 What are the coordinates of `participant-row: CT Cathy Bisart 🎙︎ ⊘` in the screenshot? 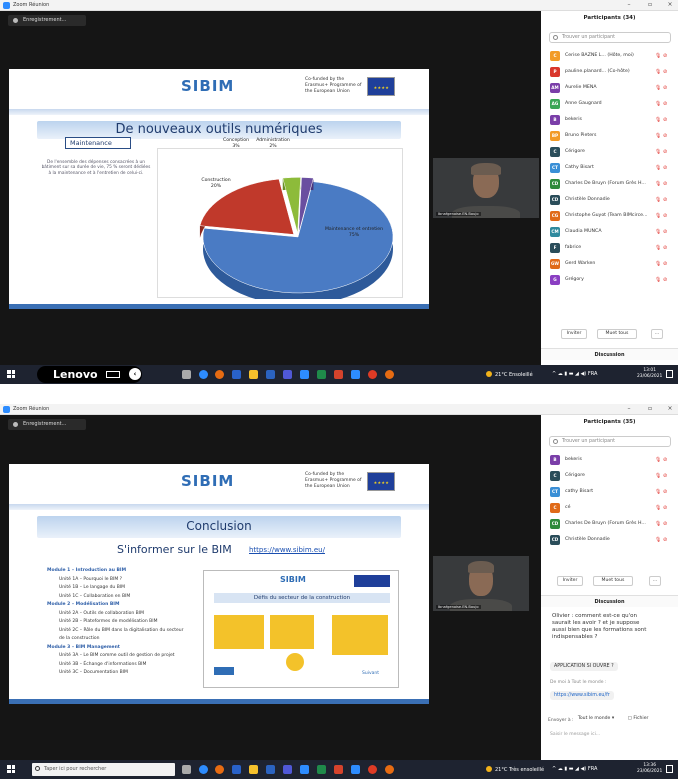 It's located at (609, 168).